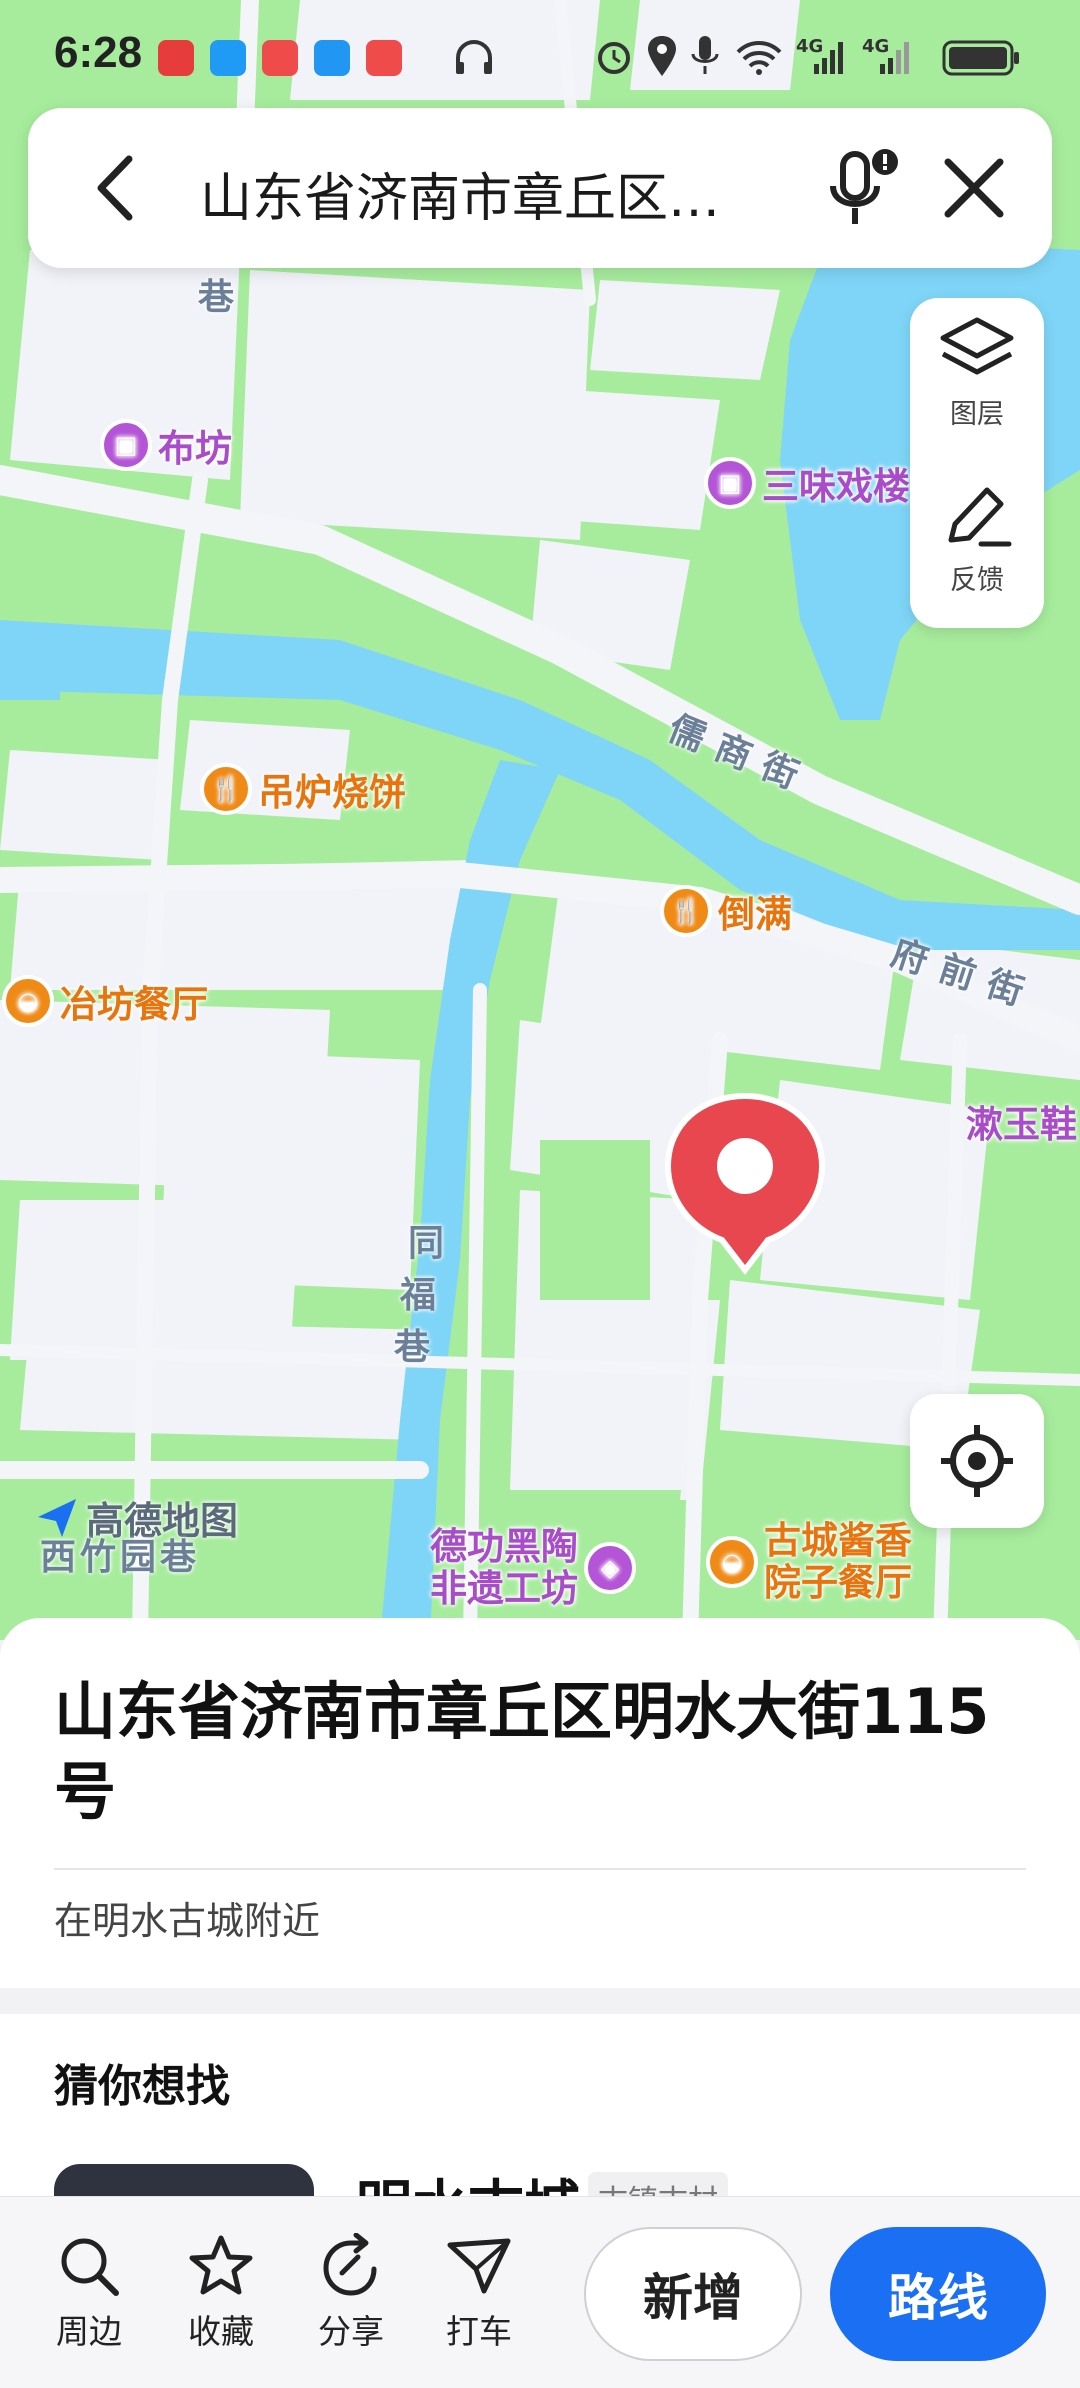 The image size is (1080, 2388). I want to click on feedback-button: 反馈, so click(977, 544).